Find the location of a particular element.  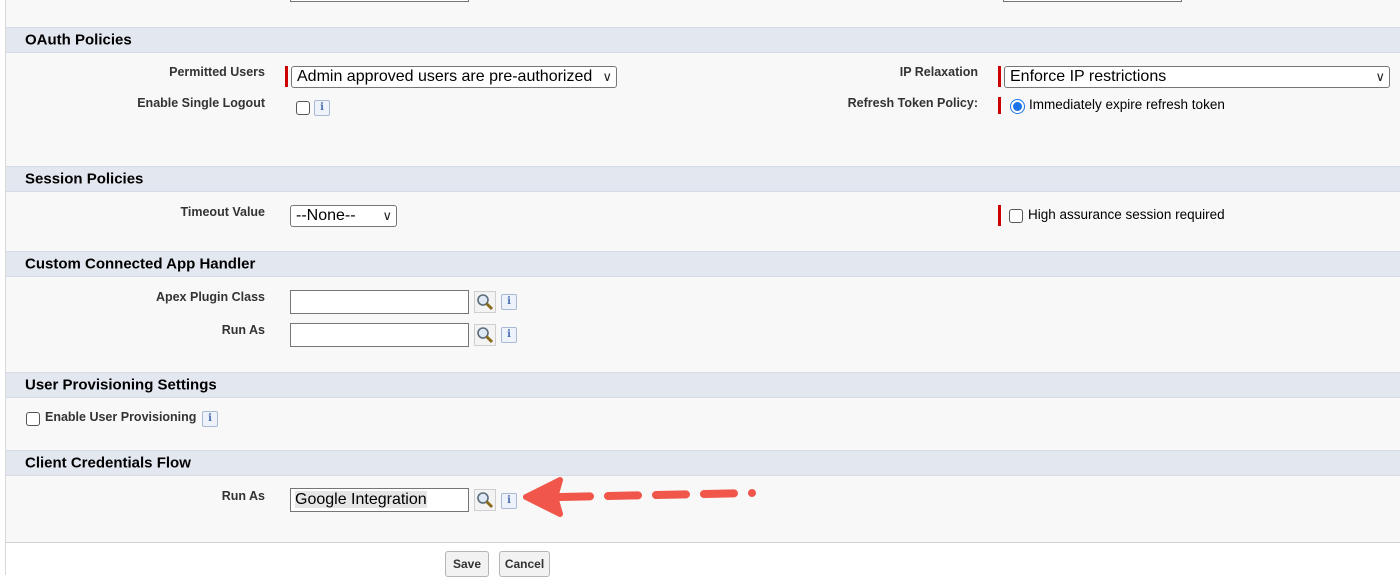

custom-handler-header: Custom Connected App Handler is located at coordinates (702, 264).